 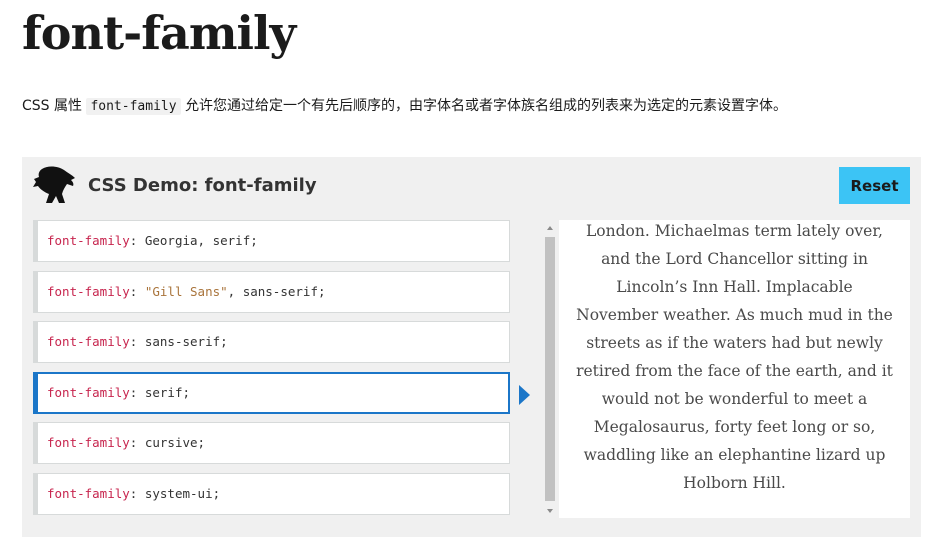 I want to click on demo-title: CSS Demo: font-family, so click(x=202, y=185).